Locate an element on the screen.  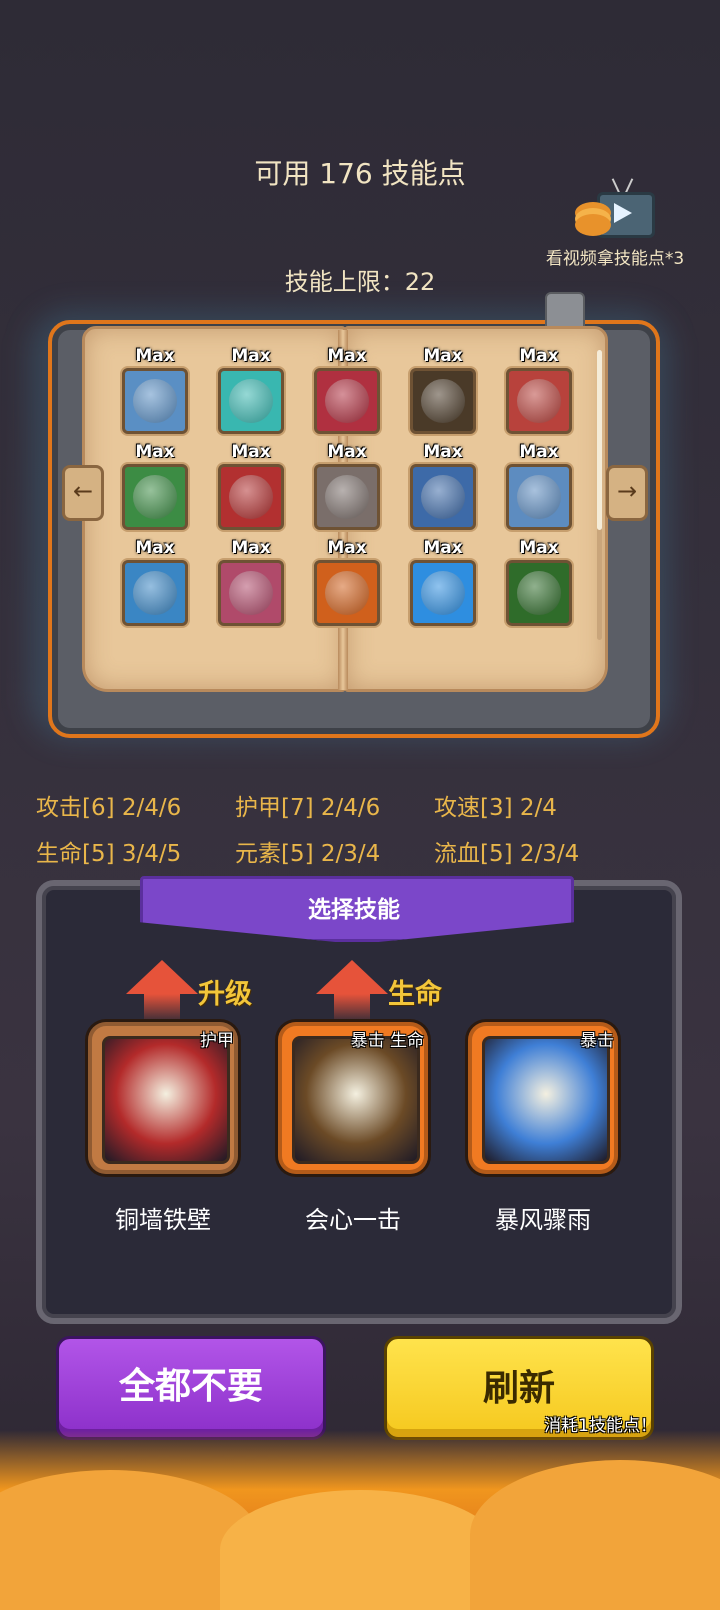
stat-attack-speed: 攻速[3] 2/4 is located at coordinates (495, 808).